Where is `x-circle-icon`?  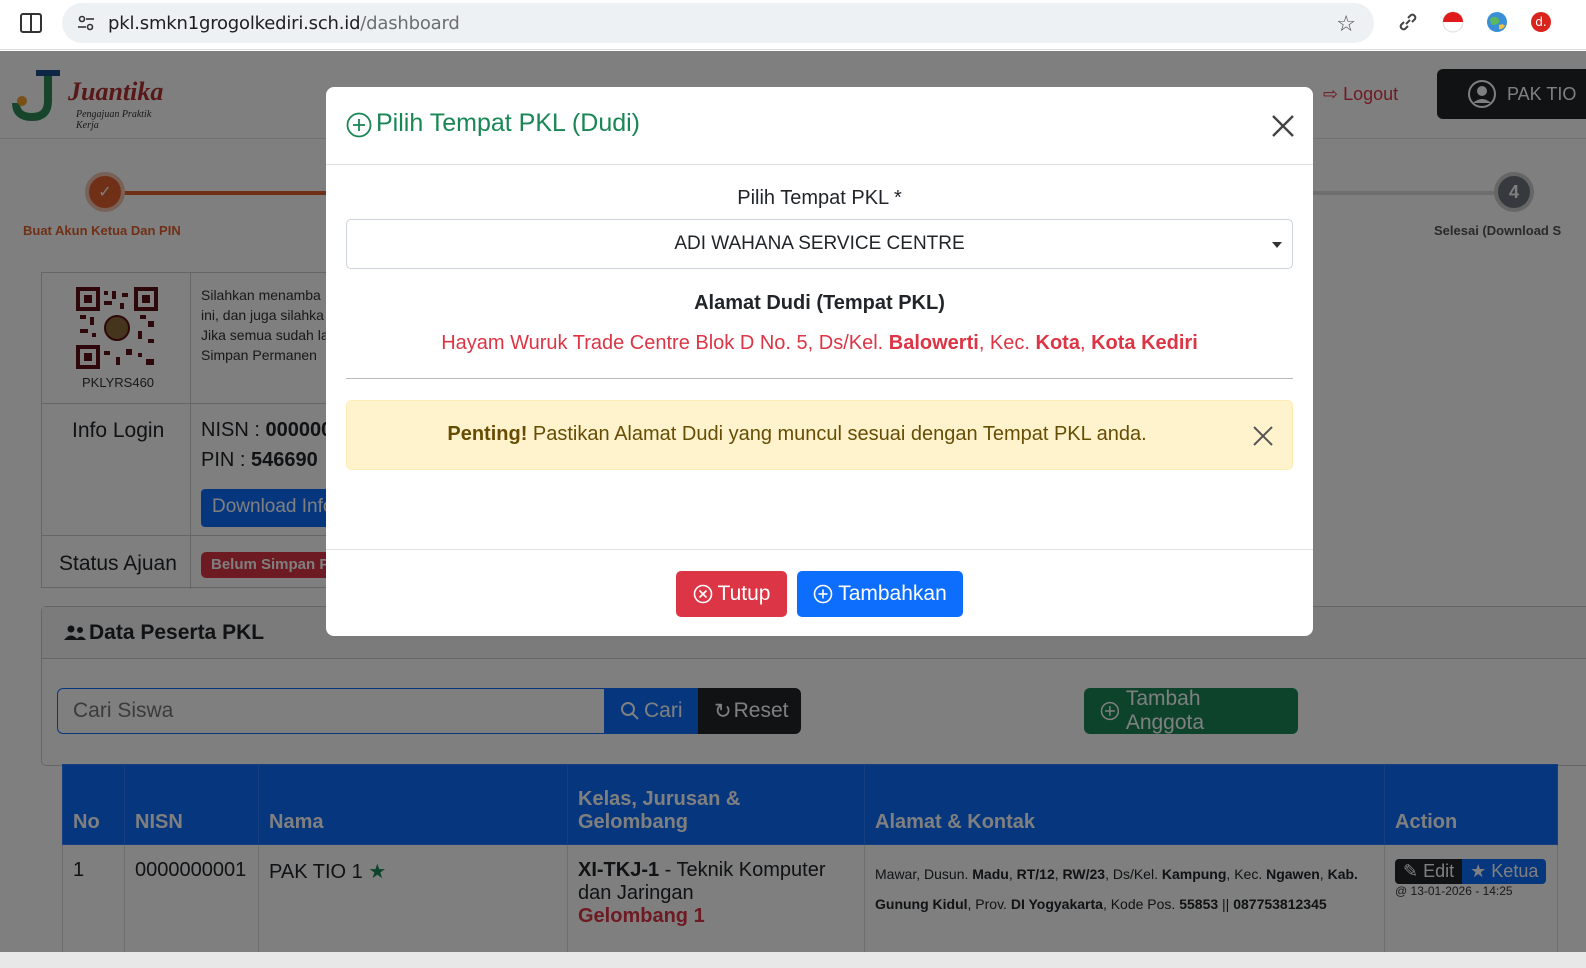 x-circle-icon is located at coordinates (702, 594).